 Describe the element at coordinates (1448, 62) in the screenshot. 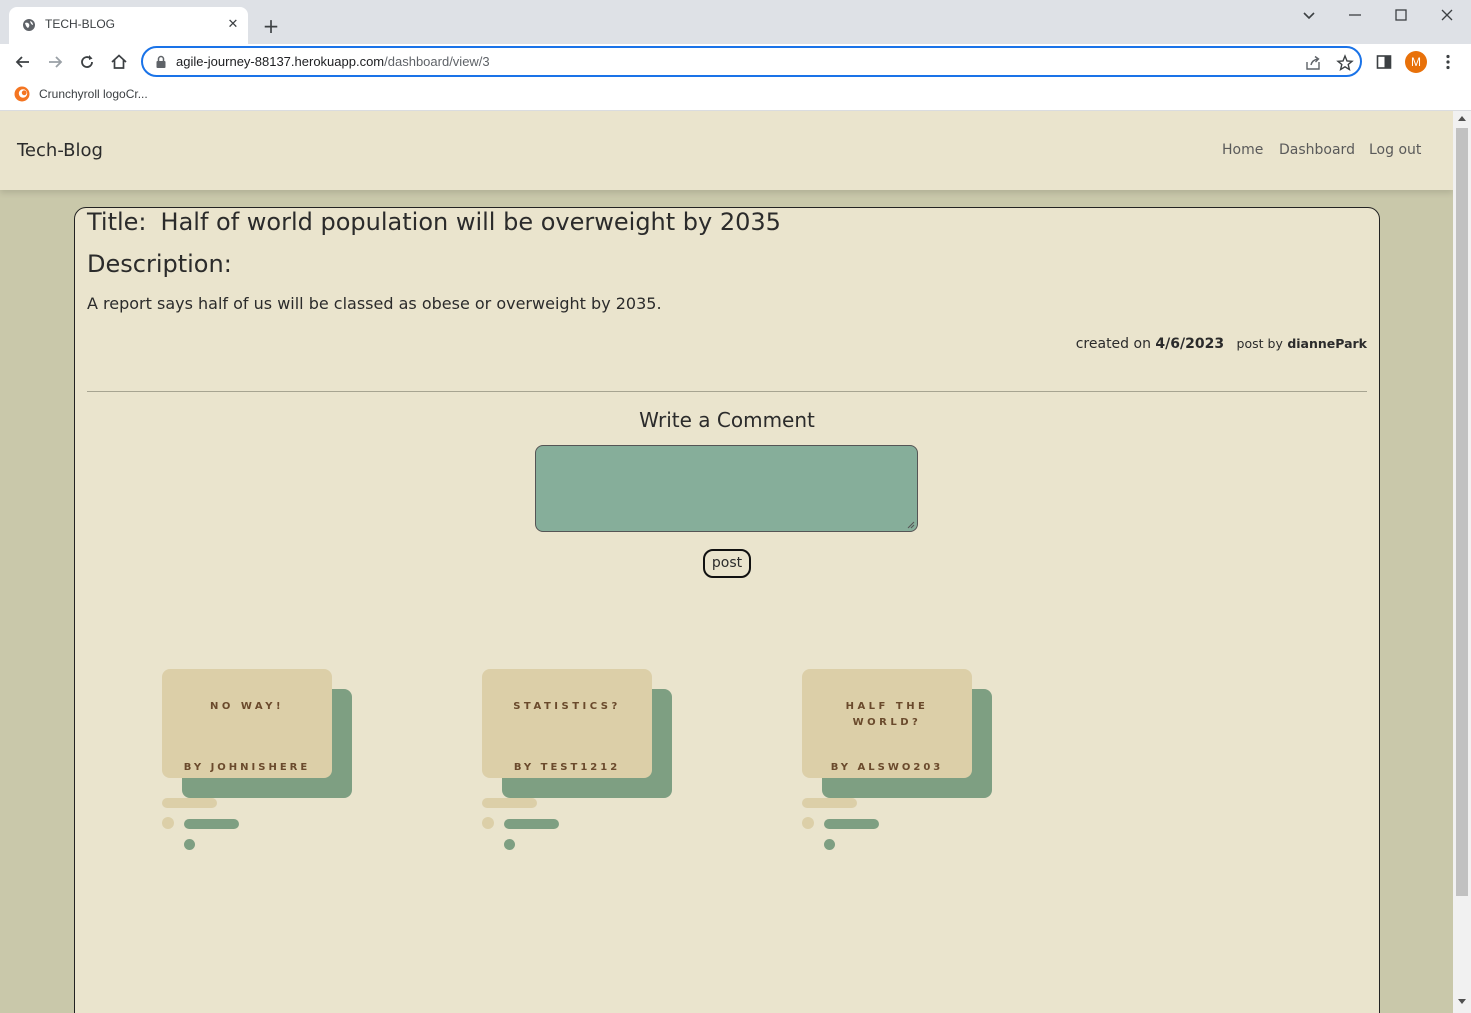

I see `kebab-menu-icon` at that location.